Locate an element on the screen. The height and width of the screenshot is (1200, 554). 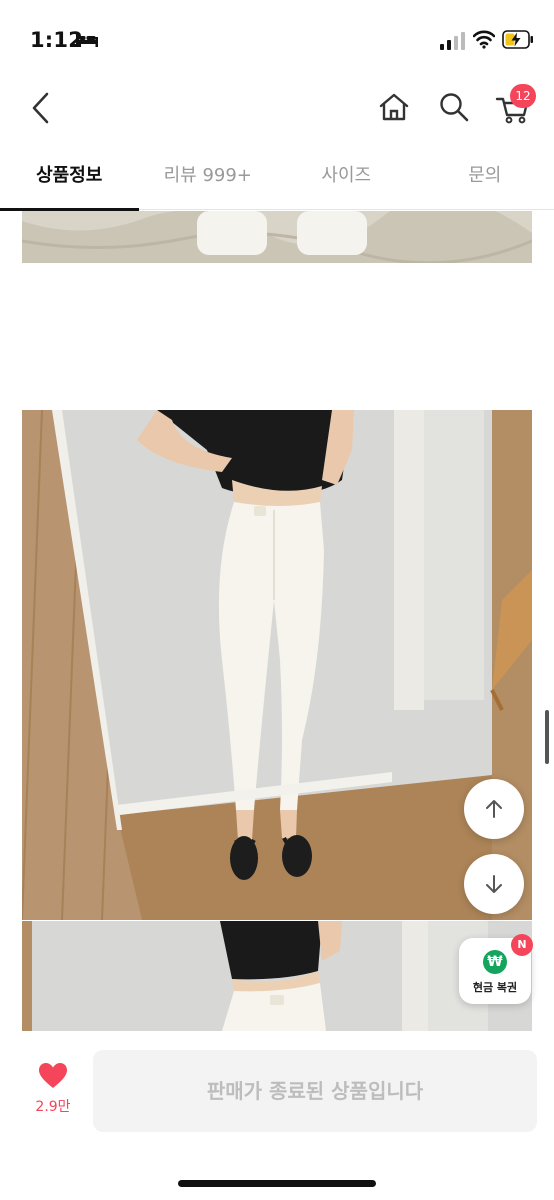
arrow-up-icon is located at coordinates (494, 809).